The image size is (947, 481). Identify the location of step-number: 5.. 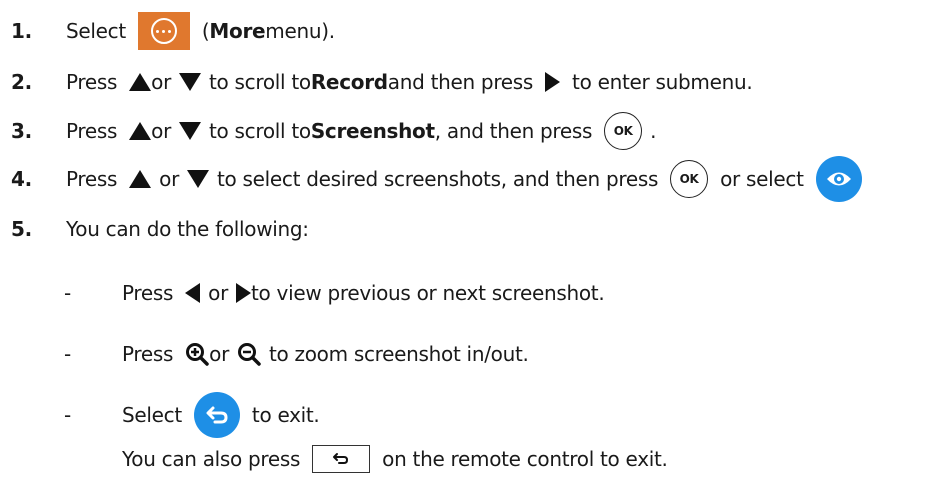
(21, 229).